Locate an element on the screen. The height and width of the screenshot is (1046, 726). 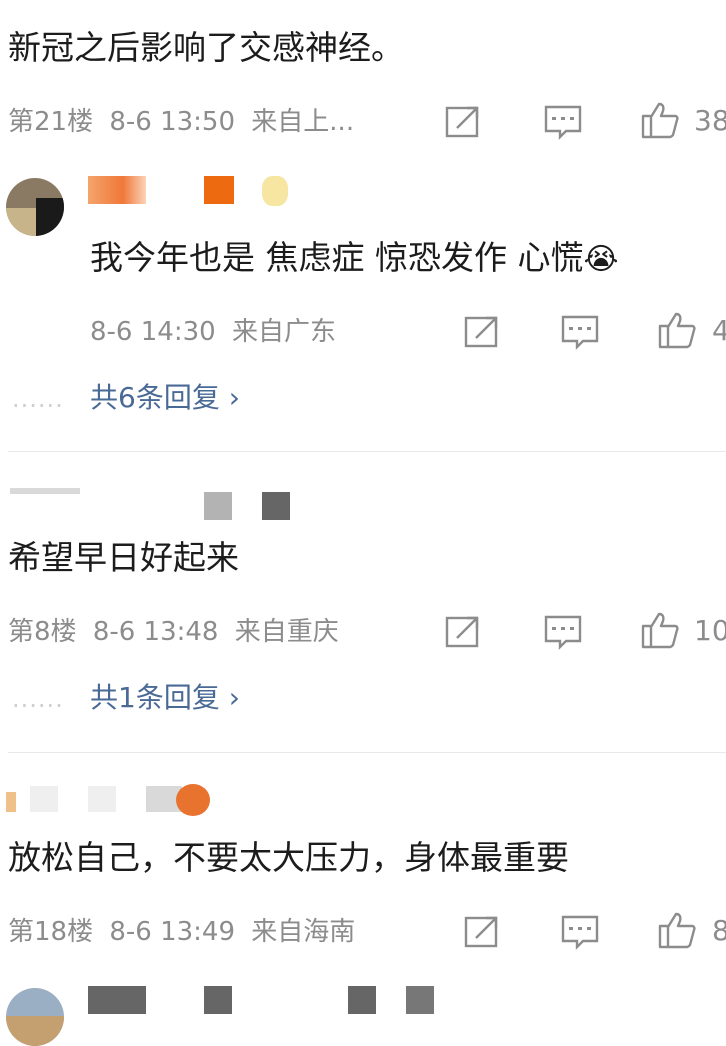
floor-number: 第8楼 is located at coordinates (42, 632).